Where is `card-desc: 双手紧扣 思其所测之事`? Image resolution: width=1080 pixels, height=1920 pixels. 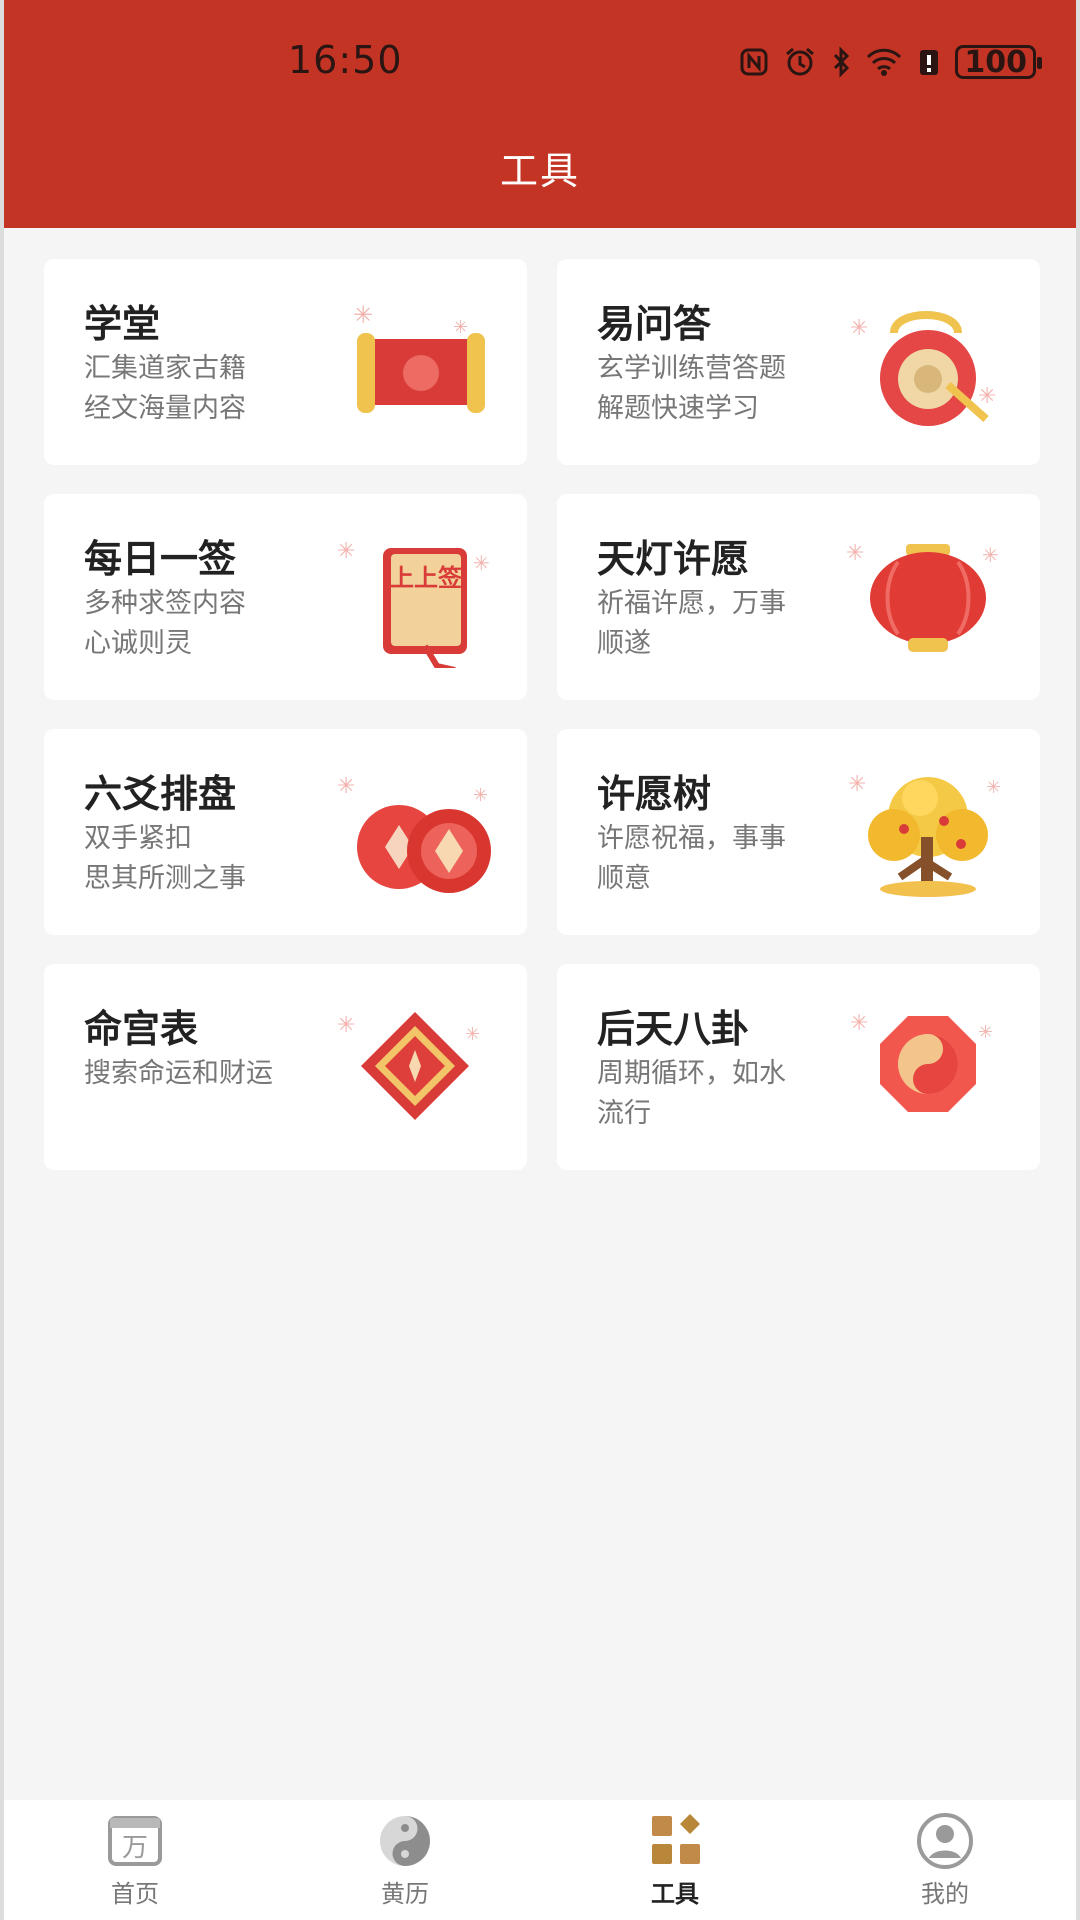 card-desc: 双手紧扣 思其所测之事 is located at coordinates (209, 859).